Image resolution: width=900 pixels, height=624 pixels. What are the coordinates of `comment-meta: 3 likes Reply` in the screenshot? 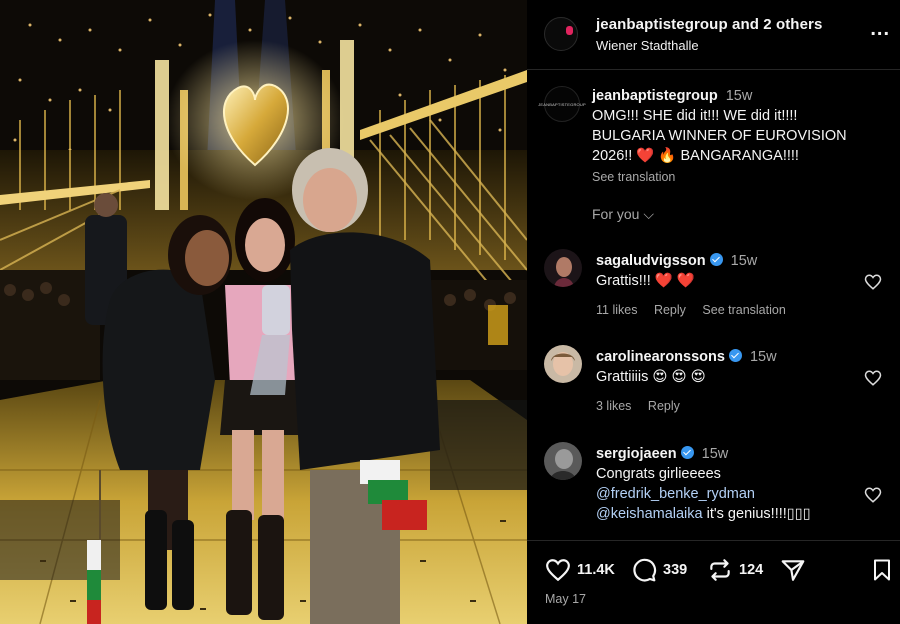 It's located at (726, 406).